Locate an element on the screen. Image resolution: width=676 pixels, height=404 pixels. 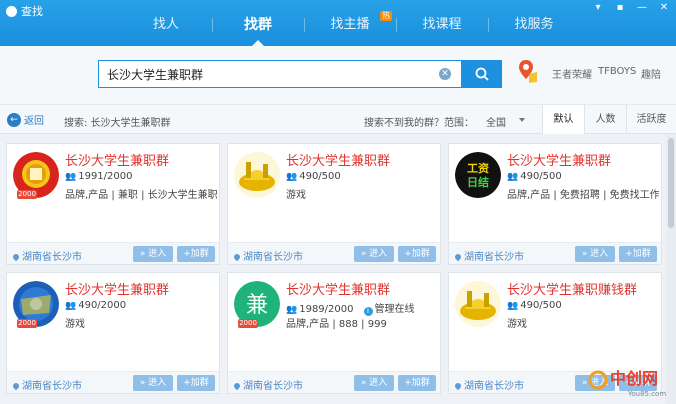
member-count-value: 490/2000 is located at coordinates (102, 305).